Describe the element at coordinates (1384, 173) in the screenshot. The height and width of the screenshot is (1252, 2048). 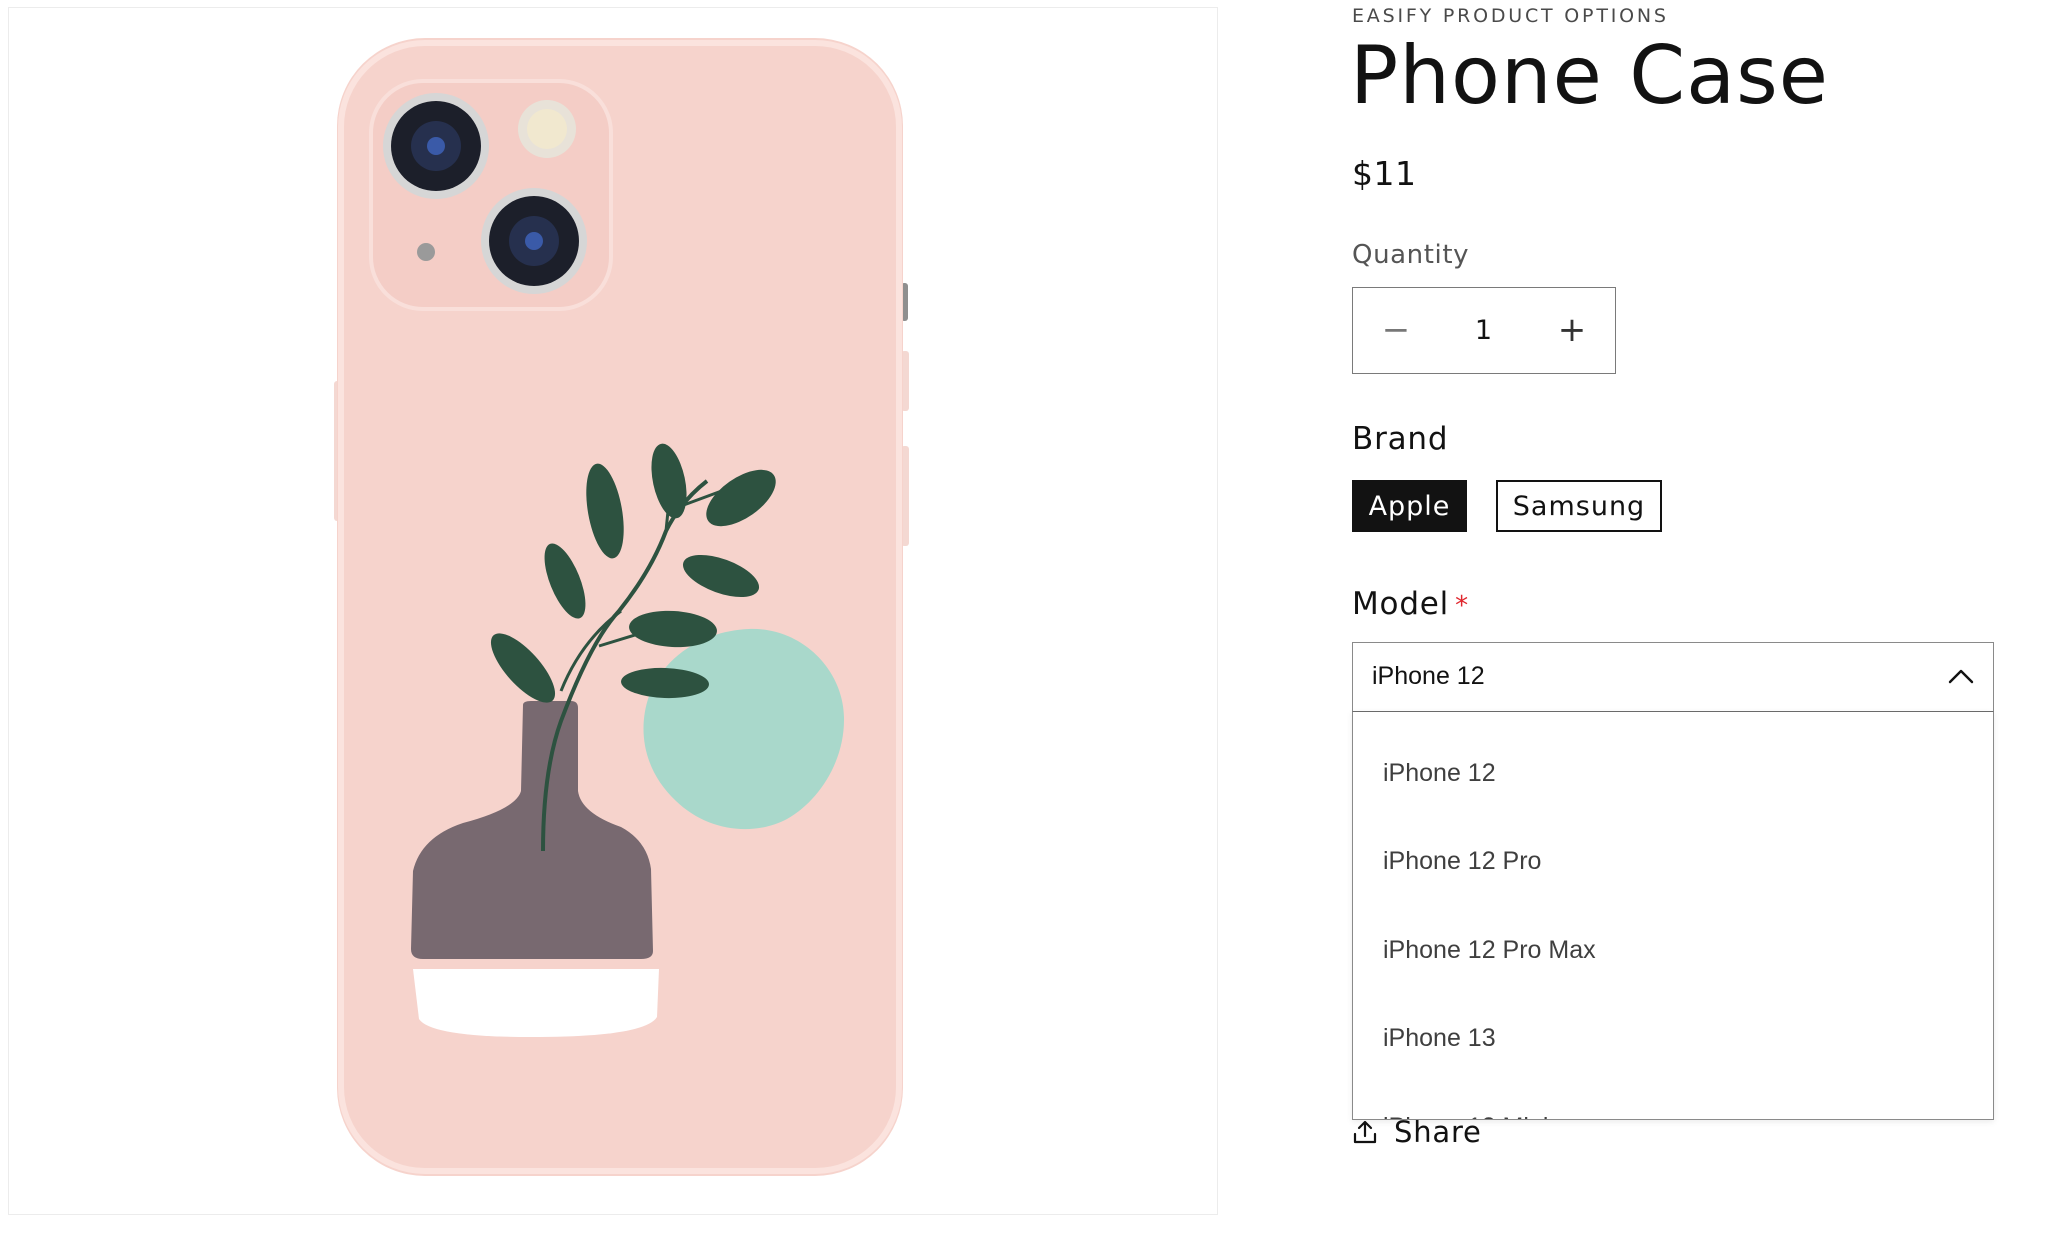
I see `product-price: $11` at that location.